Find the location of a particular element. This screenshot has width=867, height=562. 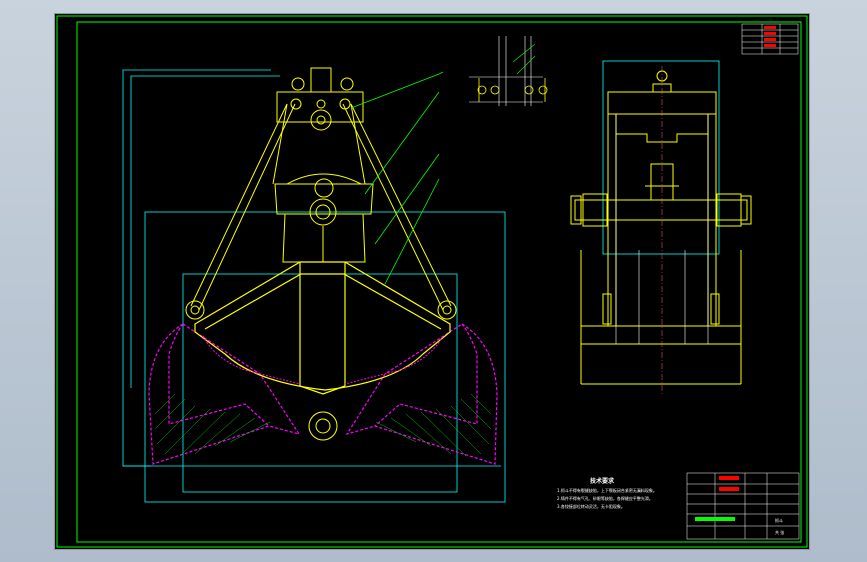

support-arms is located at coordinates (321, 207).